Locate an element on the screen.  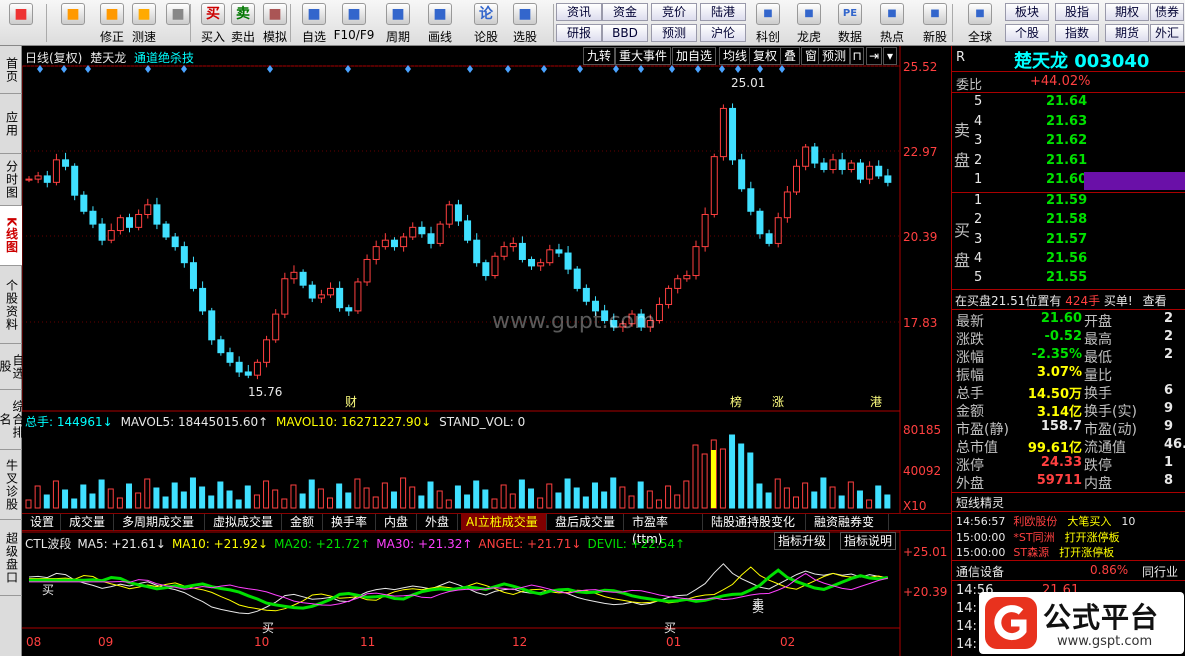
indicator-tab: 市盈率(ttm) is located at coordinates (665, 530).